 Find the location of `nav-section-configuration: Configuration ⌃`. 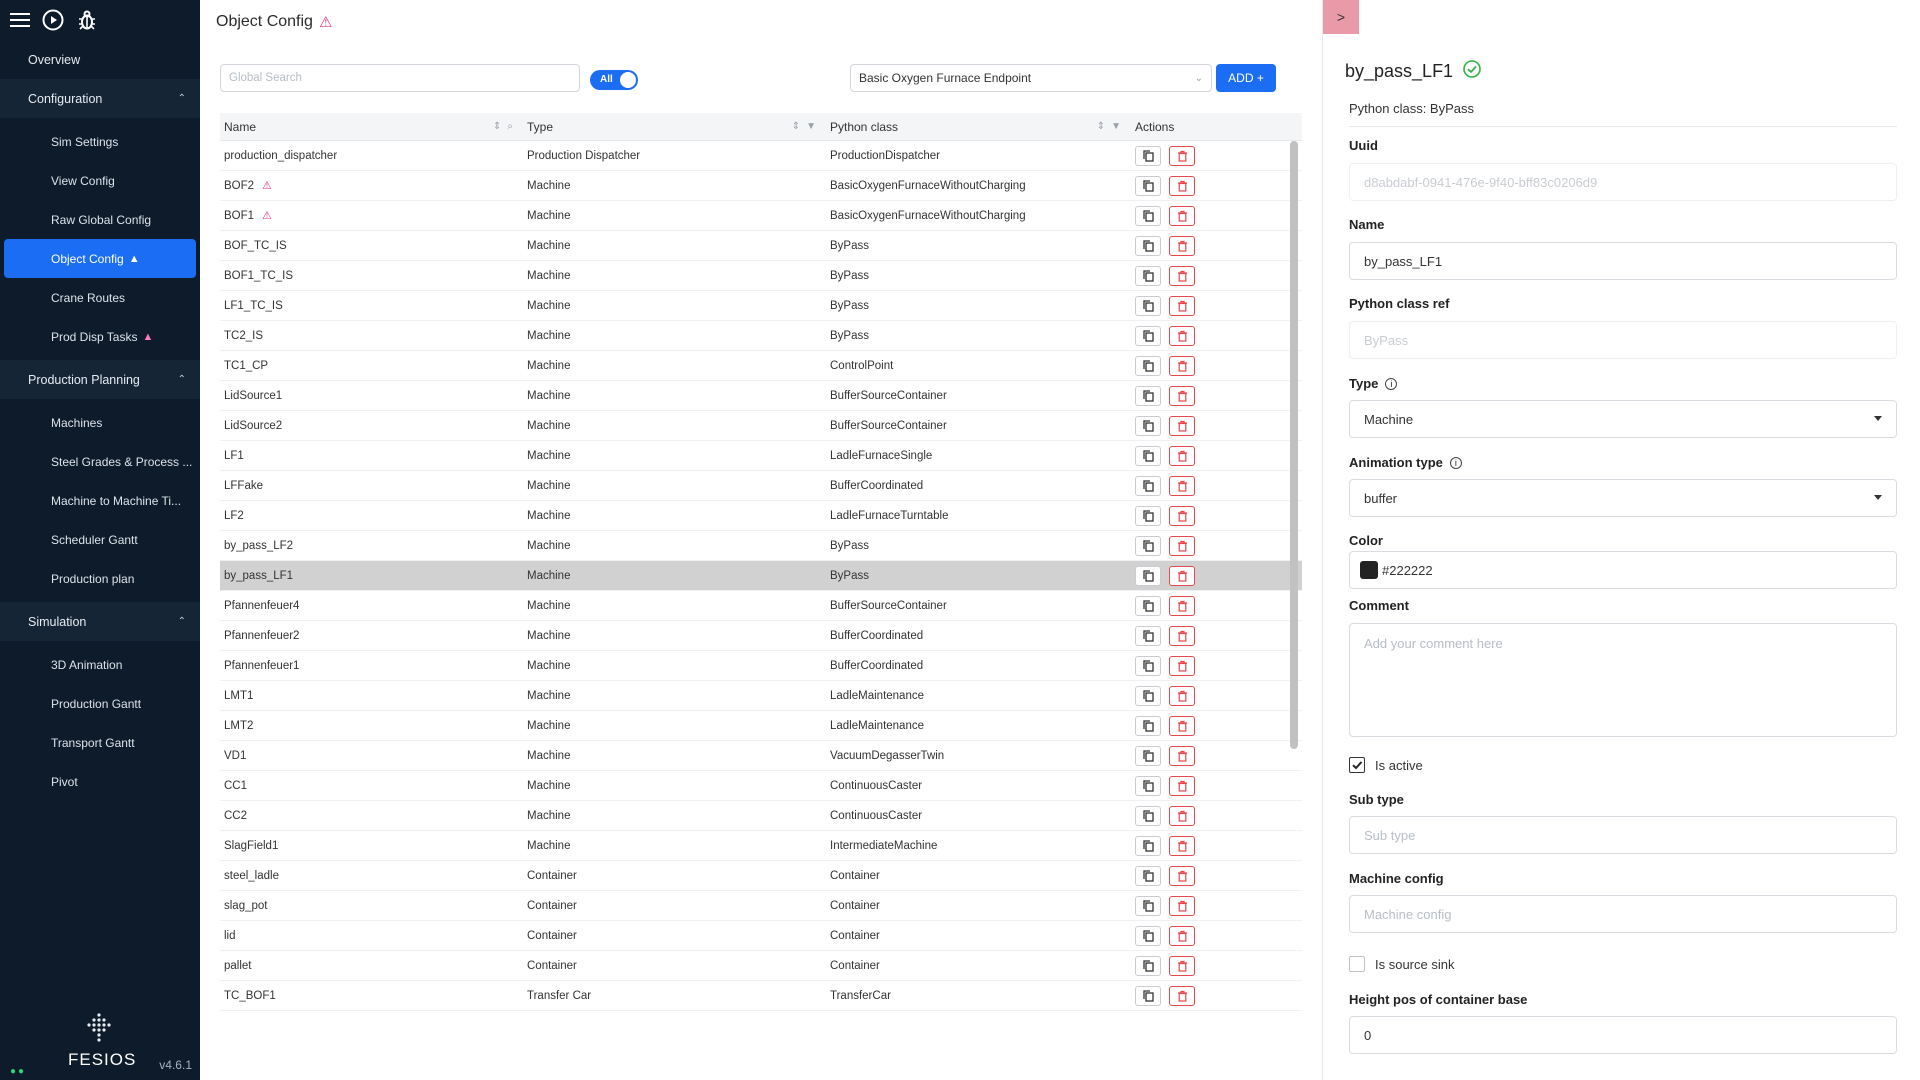

nav-section-configuration: Configuration ⌃ is located at coordinates (100, 98).